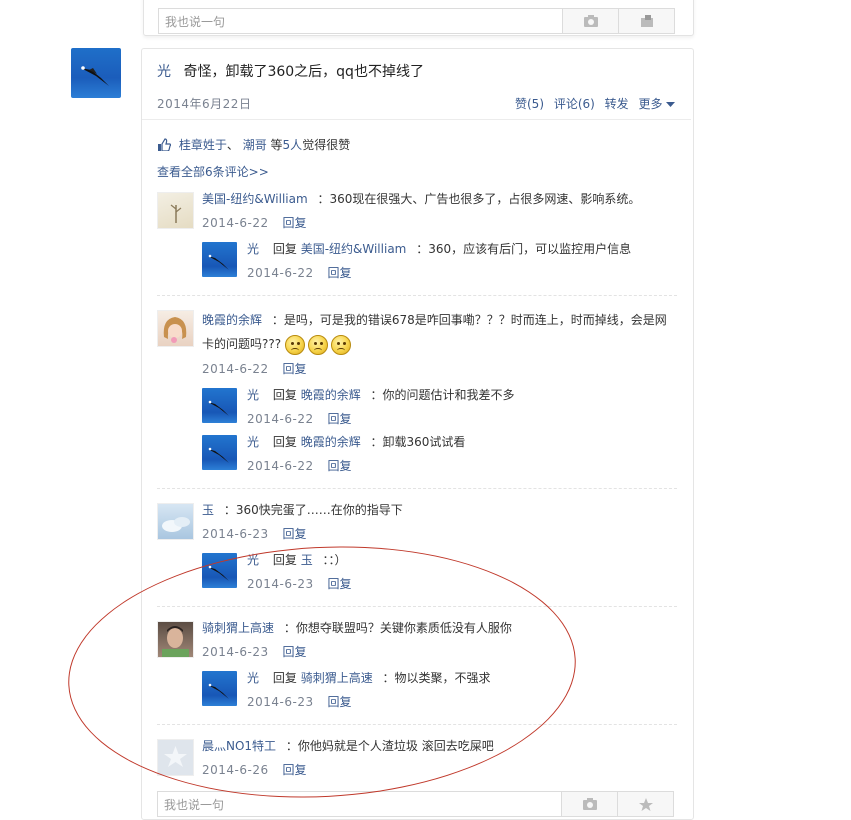 This screenshot has height=820, width=851. Describe the element at coordinates (194, 805) in the screenshot. I see `comment-input-placeholder: 我也说一句` at that location.